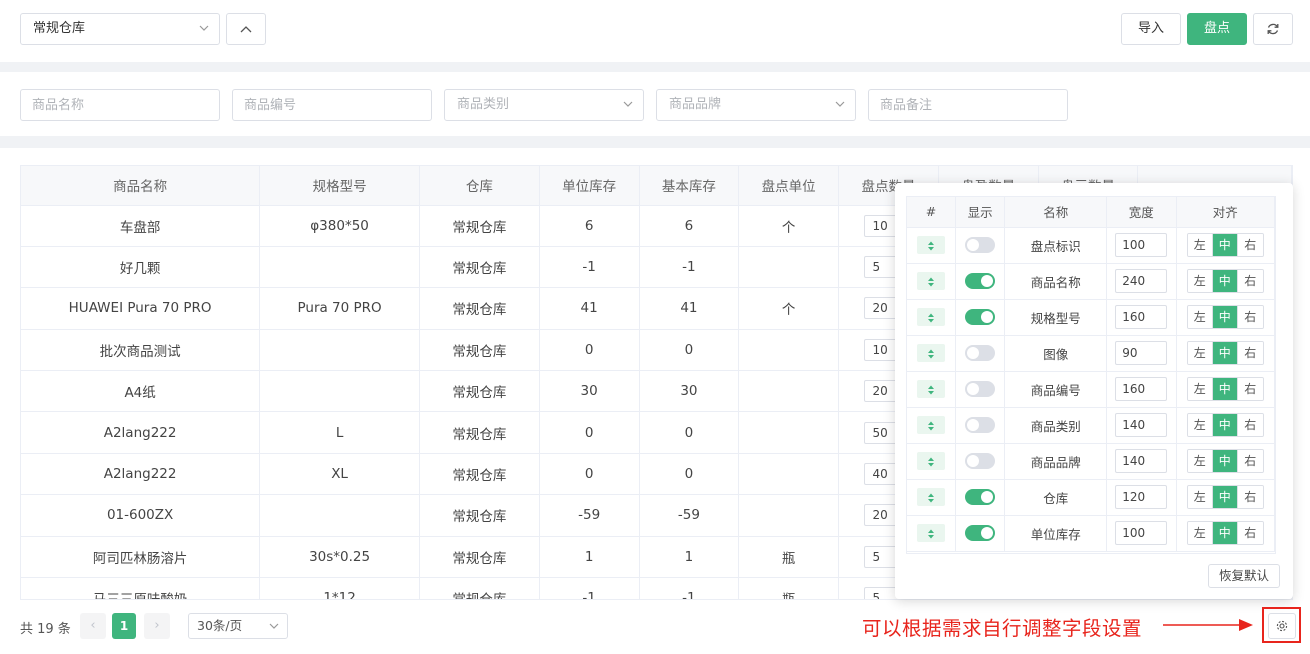 Image resolution: width=1310 pixels, height=654 pixels. I want to click on import-button: 导入, so click(1151, 29).